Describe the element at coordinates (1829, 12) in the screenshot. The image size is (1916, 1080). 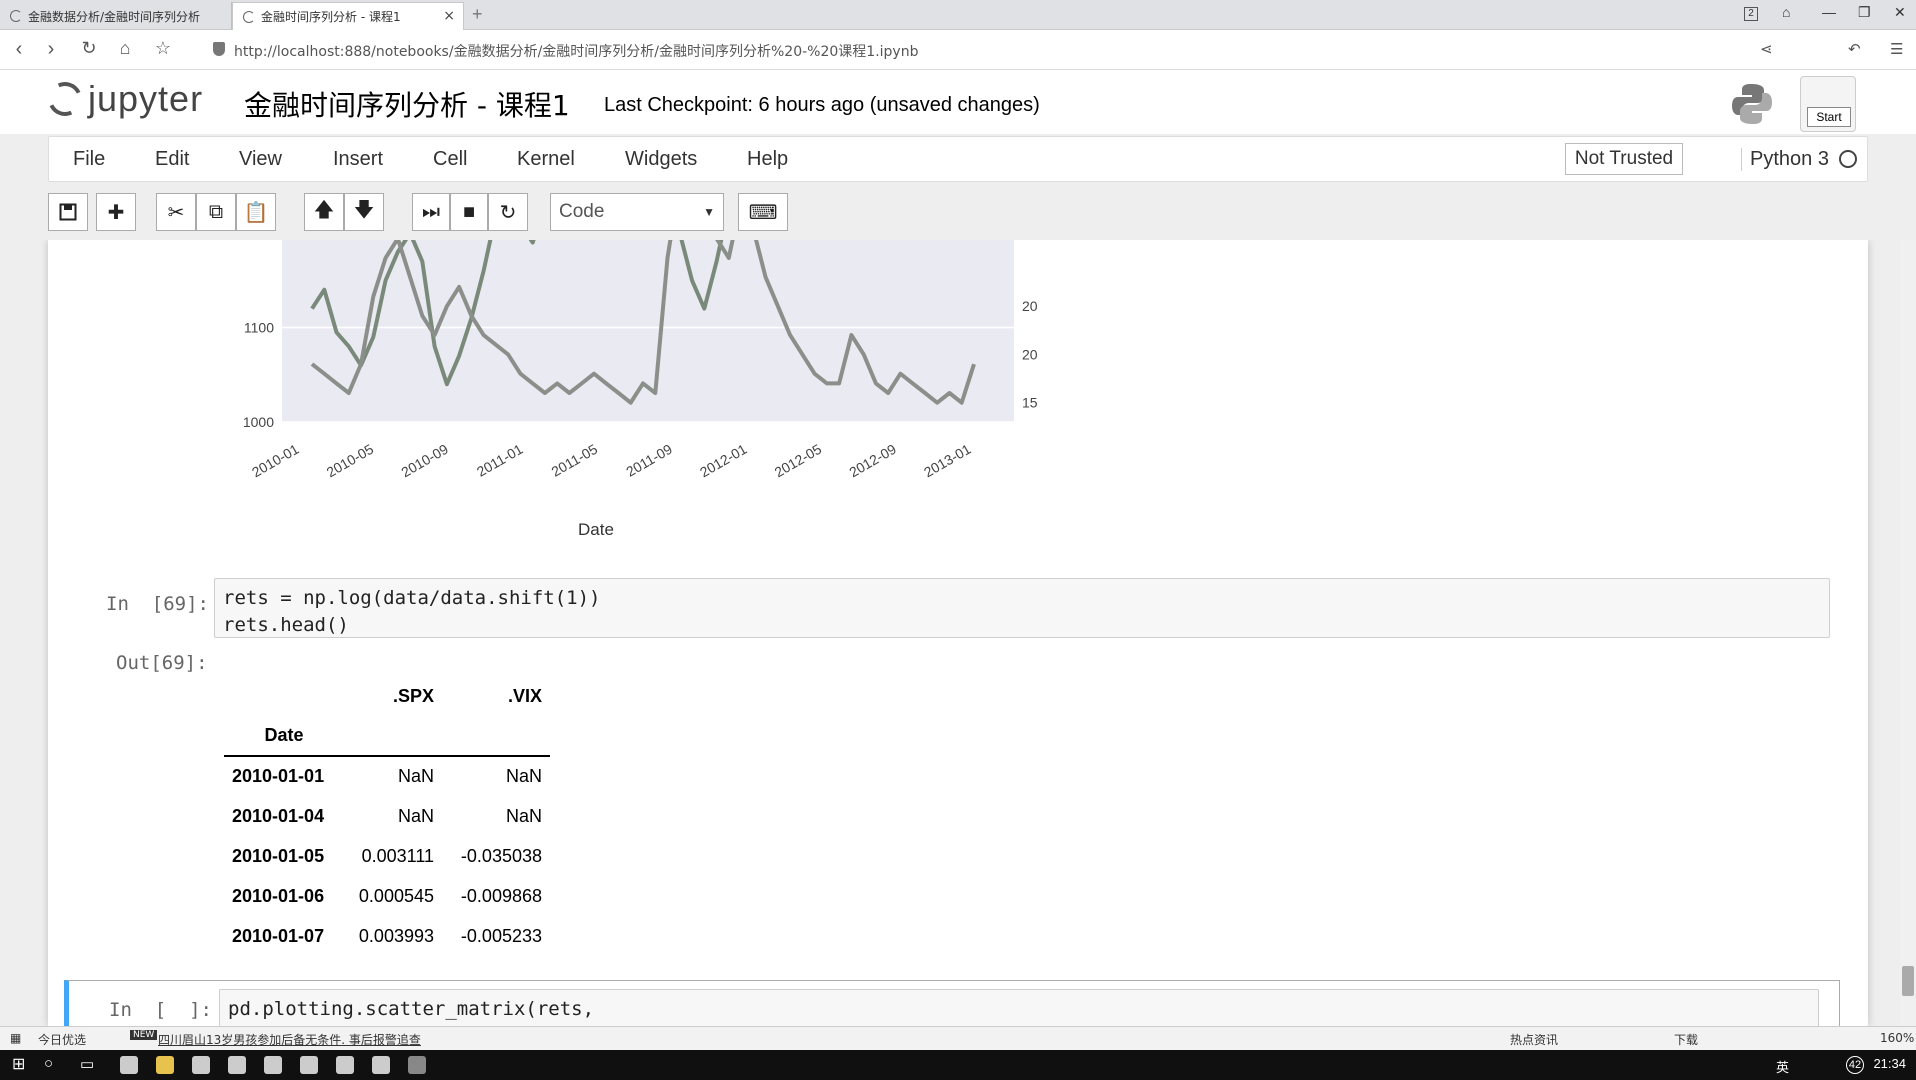
I see `minimize-icon: —` at that location.